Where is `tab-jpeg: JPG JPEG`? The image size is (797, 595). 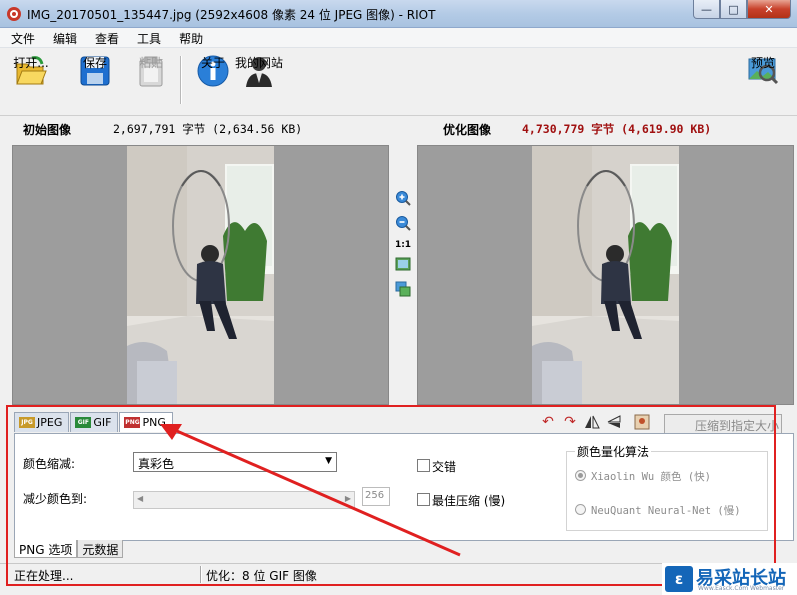
tab-jpeg: JPG JPEG is located at coordinates (42, 422).